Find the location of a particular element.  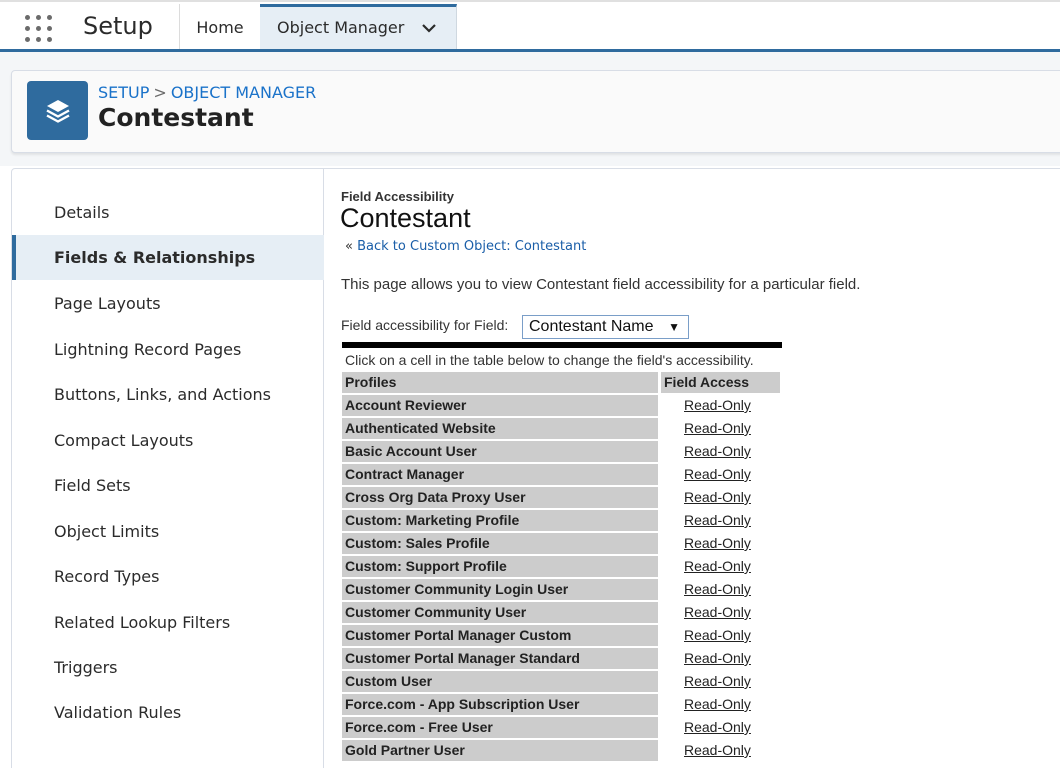

profile-cell: Custom: Marketing Profile is located at coordinates (500, 520).